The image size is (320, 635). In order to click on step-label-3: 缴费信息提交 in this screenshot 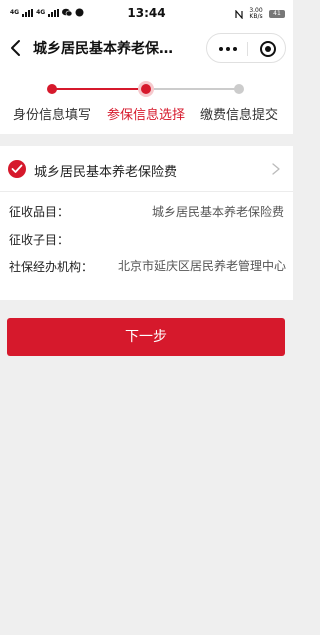, I will do `click(239, 115)`.